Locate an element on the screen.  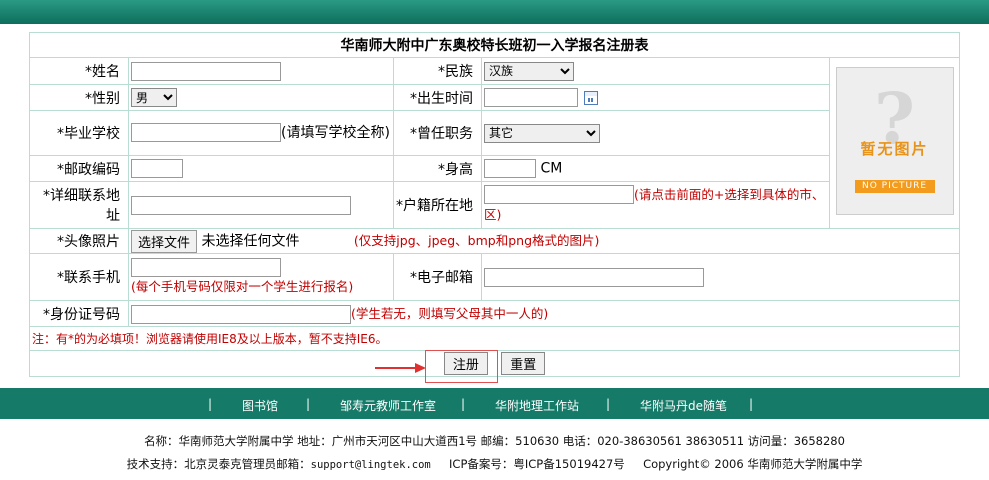
name-label: *姓名 is located at coordinates (79, 71).